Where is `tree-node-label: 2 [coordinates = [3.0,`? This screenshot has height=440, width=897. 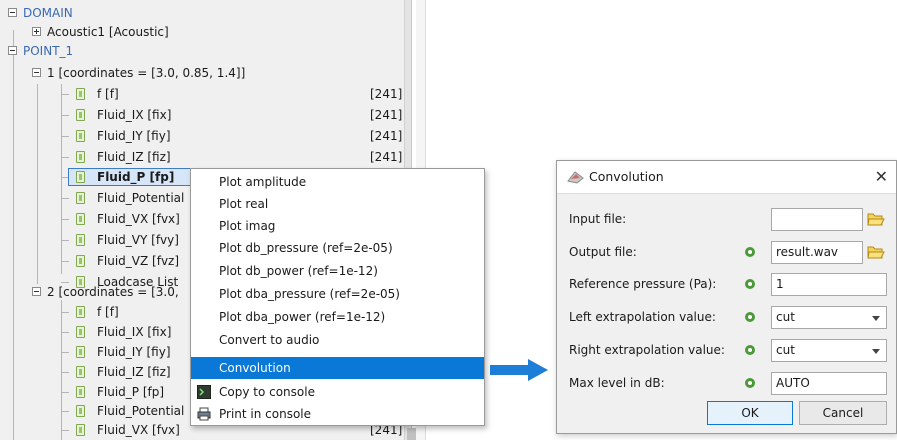 tree-node-label: 2 [coordinates = [3.0, is located at coordinates (113, 292).